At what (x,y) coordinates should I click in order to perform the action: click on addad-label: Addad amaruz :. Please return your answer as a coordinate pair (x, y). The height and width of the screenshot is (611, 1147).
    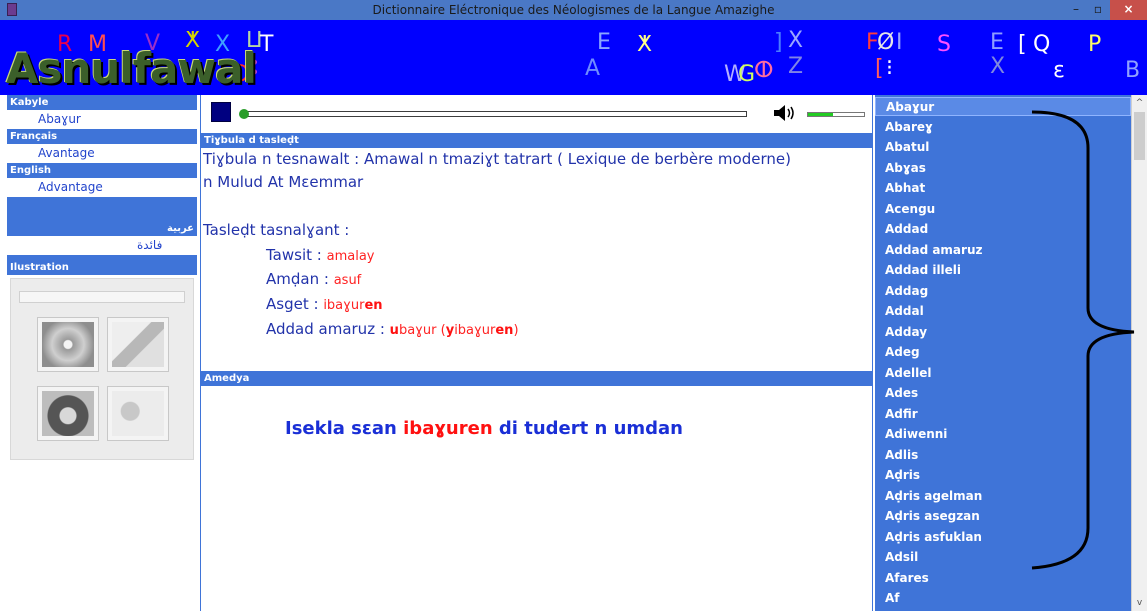
    Looking at the image, I should click on (325, 329).